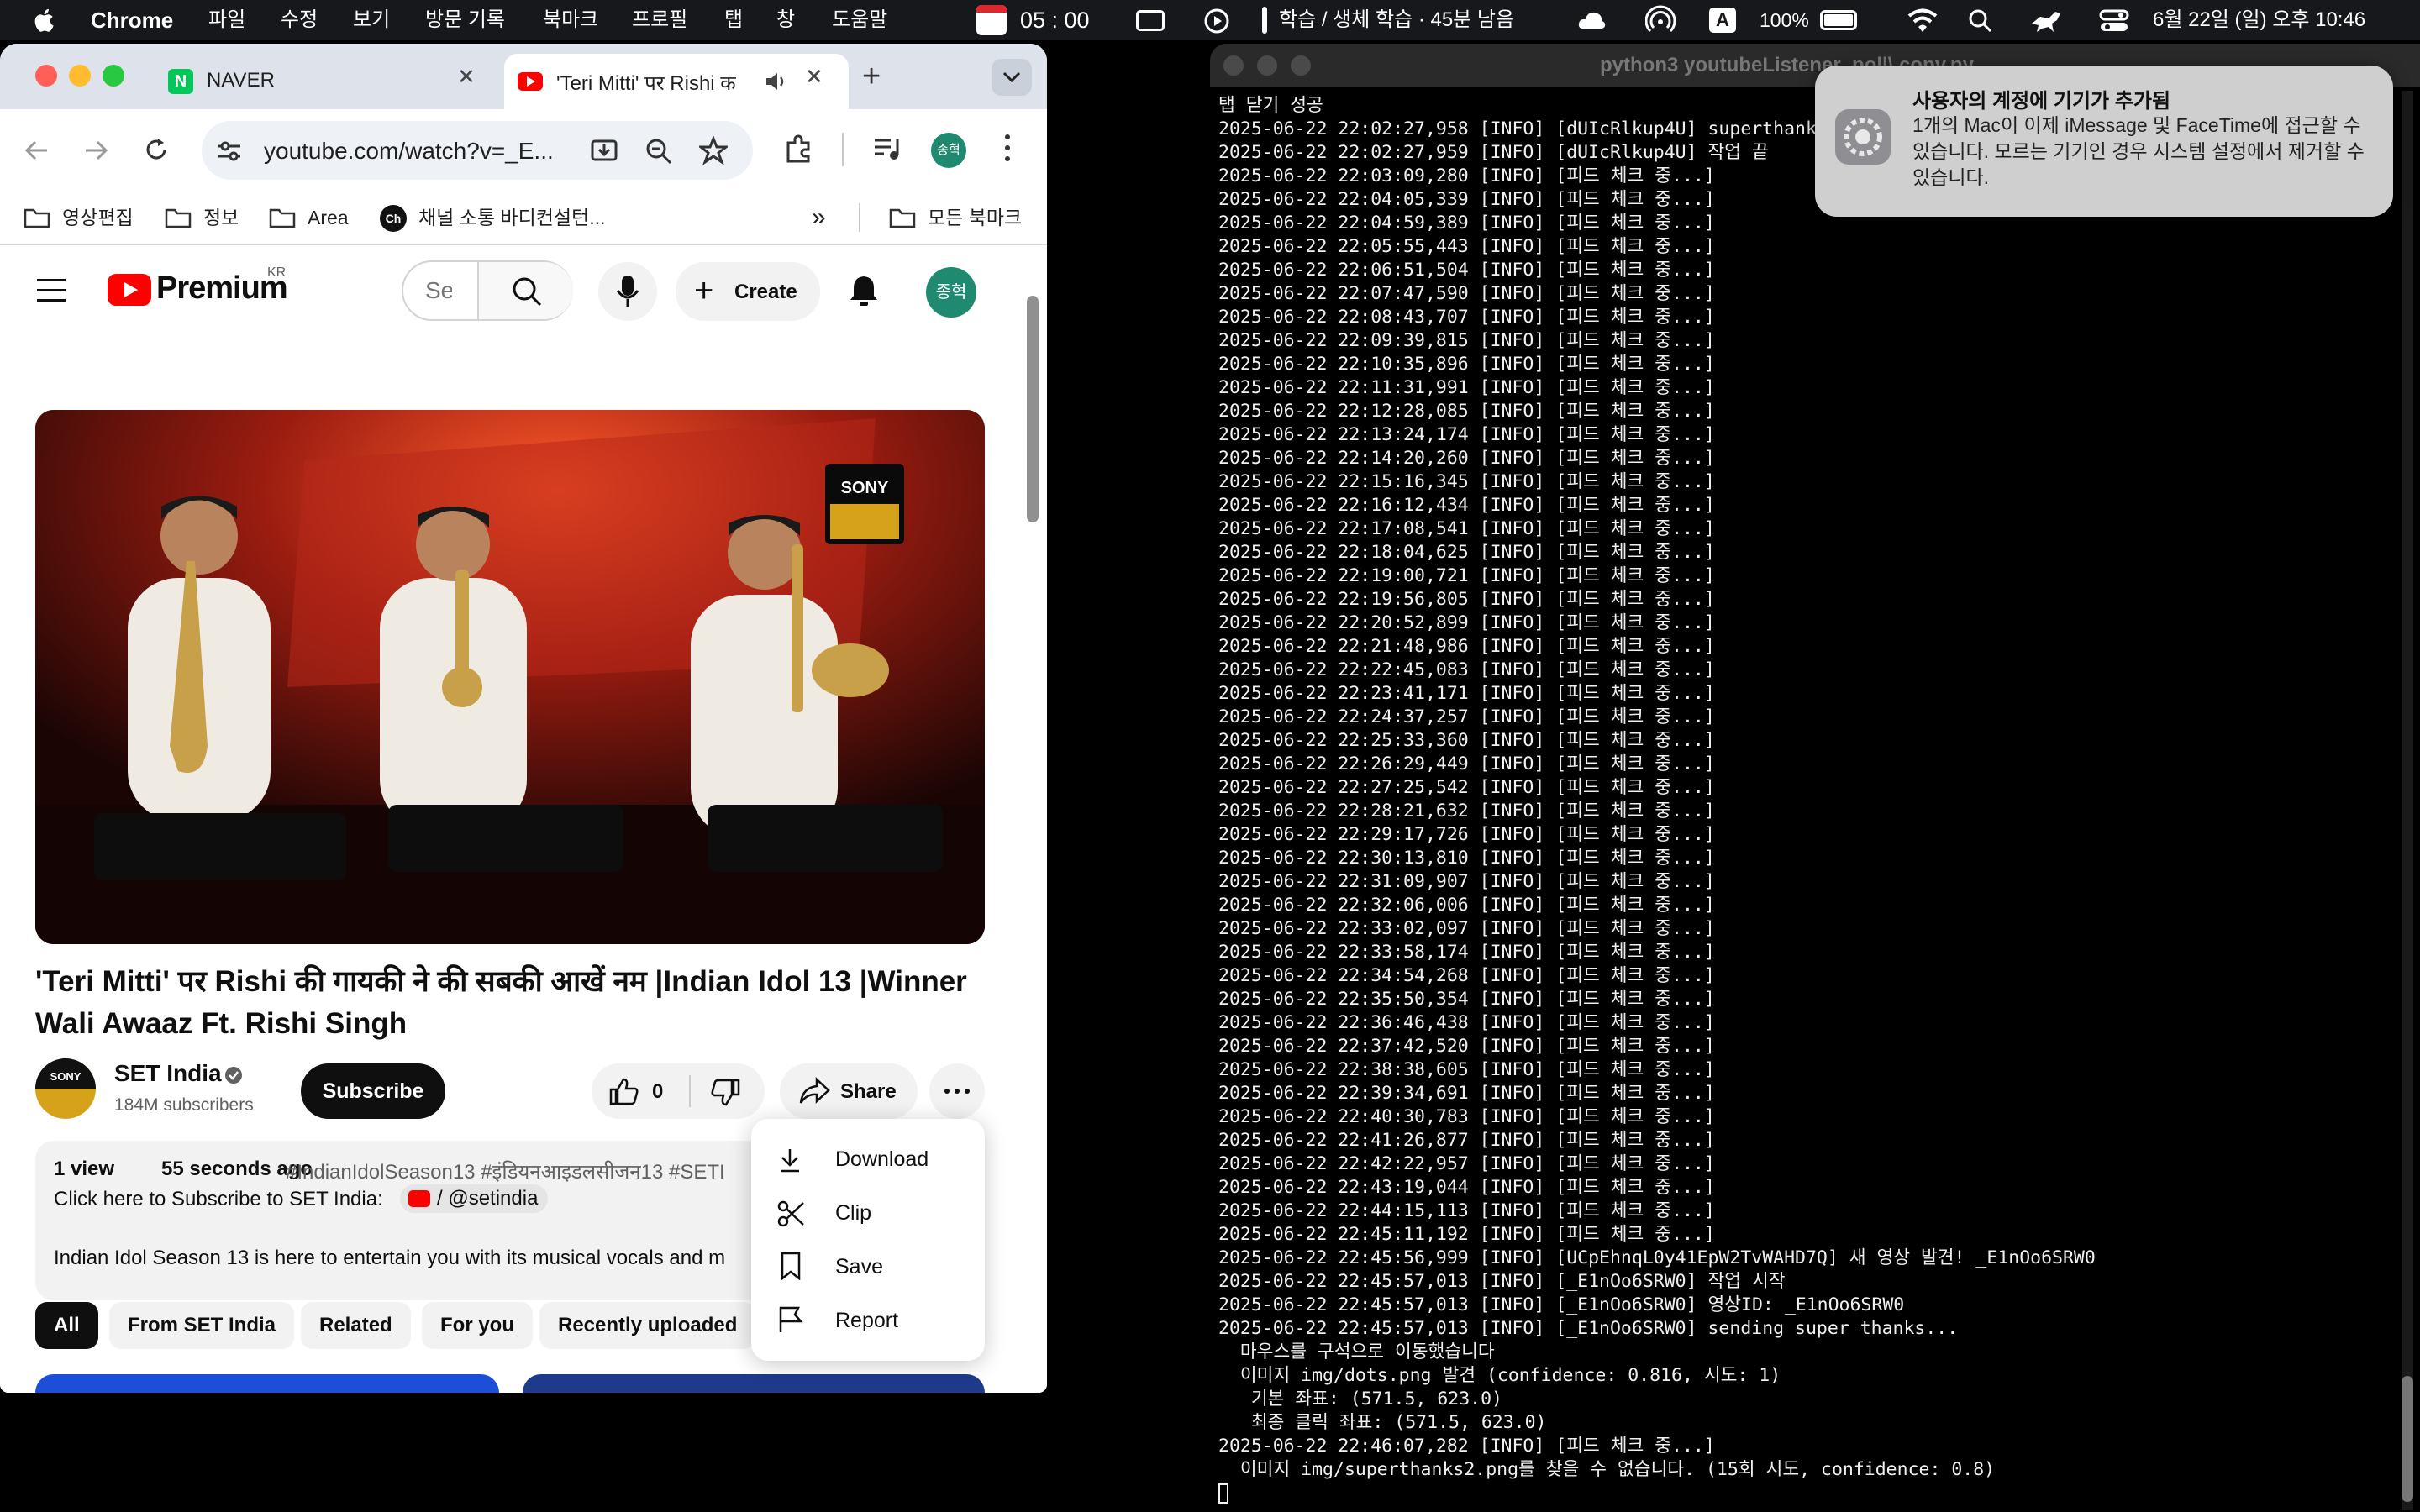  What do you see at coordinates (2114, 21) in the screenshot?
I see `control-center-icon` at bounding box center [2114, 21].